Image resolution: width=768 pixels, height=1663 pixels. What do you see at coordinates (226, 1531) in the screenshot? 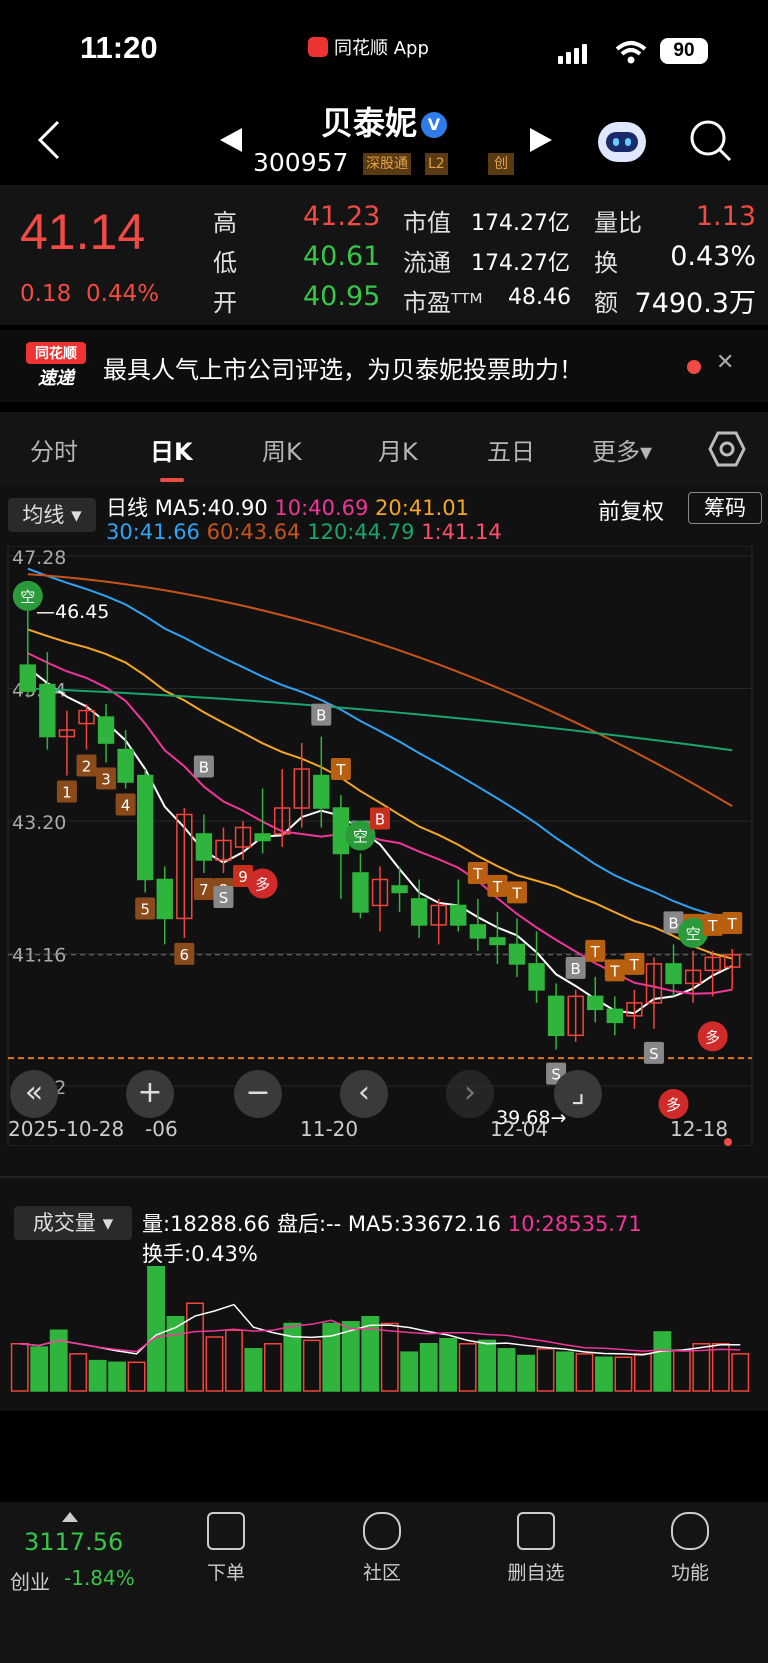
I see `order-icon` at bounding box center [226, 1531].